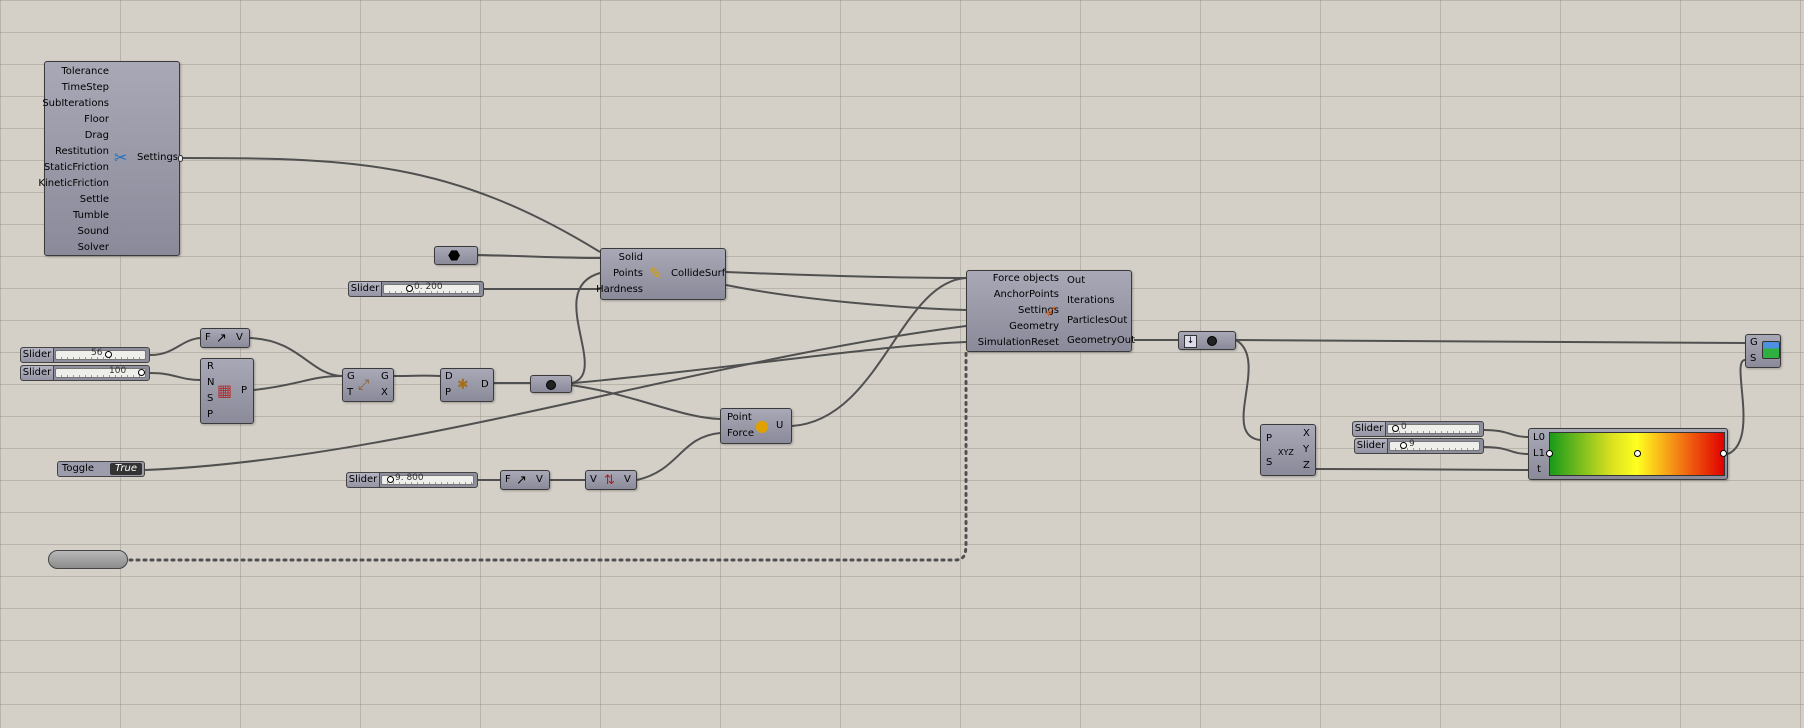 Image resolution: width=1804 pixels, height=728 pixels. I want to click on unit-z-component: F ↗ V, so click(225, 338).